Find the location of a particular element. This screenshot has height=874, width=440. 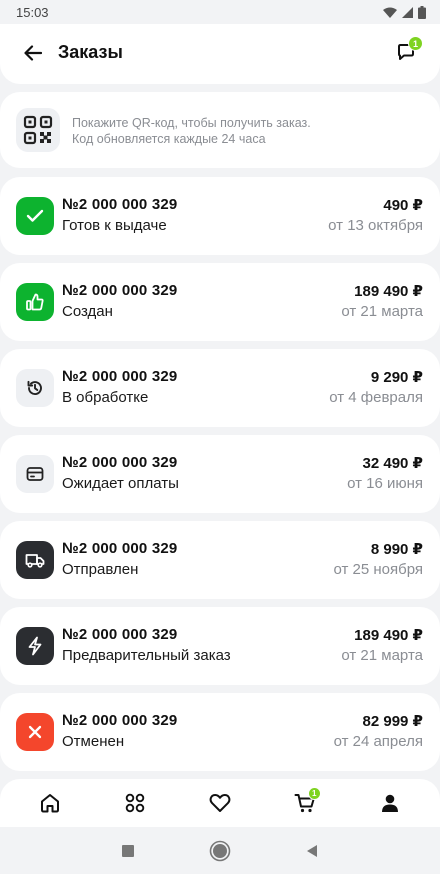

wifi-icon is located at coordinates (390, 12).